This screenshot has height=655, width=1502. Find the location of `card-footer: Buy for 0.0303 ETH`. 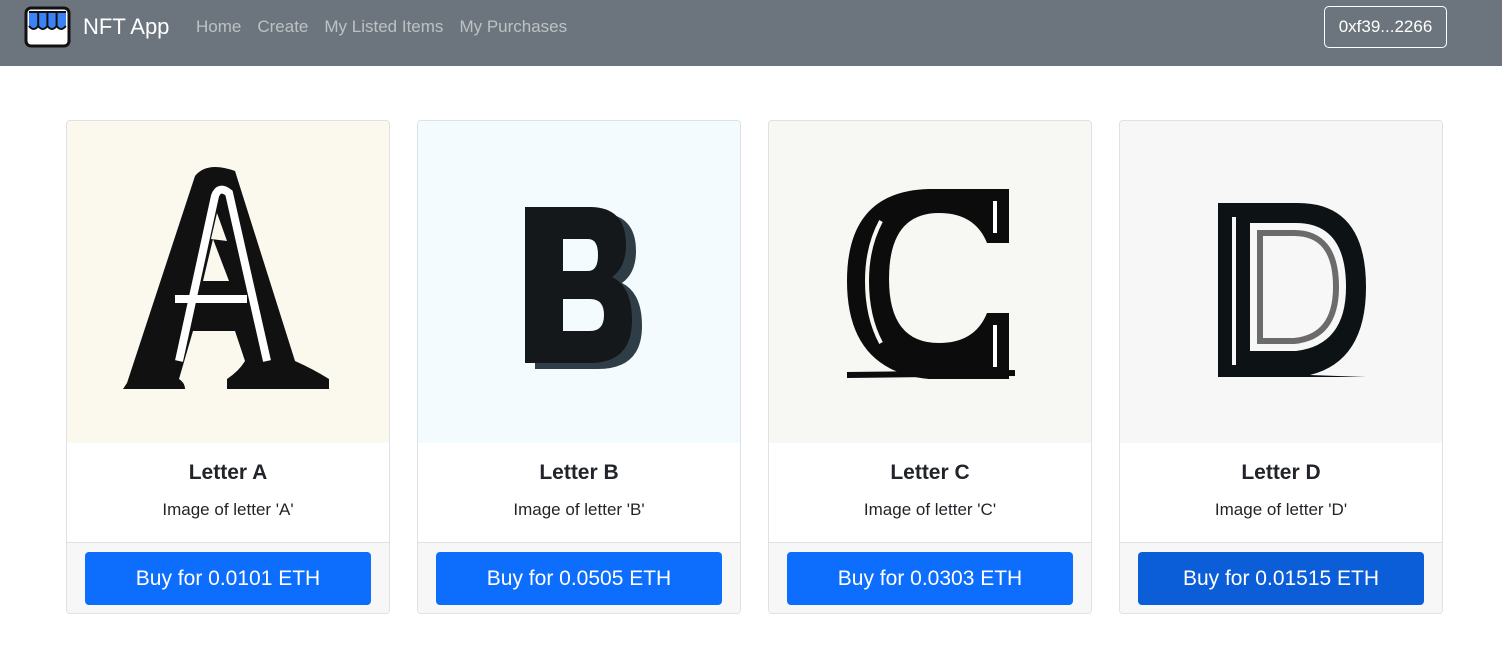

card-footer: Buy for 0.0303 ETH is located at coordinates (930, 577).